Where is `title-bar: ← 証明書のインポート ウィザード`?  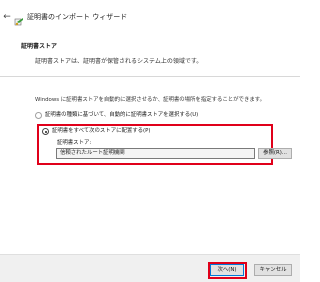 title-bar: ← 証明書のインポート ウィザード is located at coordinates (150, 15).